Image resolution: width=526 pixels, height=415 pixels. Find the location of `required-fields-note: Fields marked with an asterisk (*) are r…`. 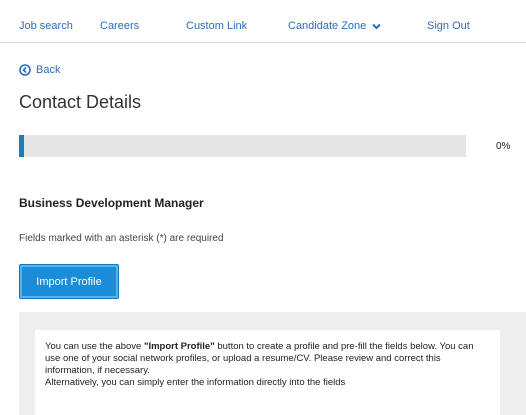

required-fields-note: Fields marked with an asterisk (*) are r… is located at coordinates (121, 238).